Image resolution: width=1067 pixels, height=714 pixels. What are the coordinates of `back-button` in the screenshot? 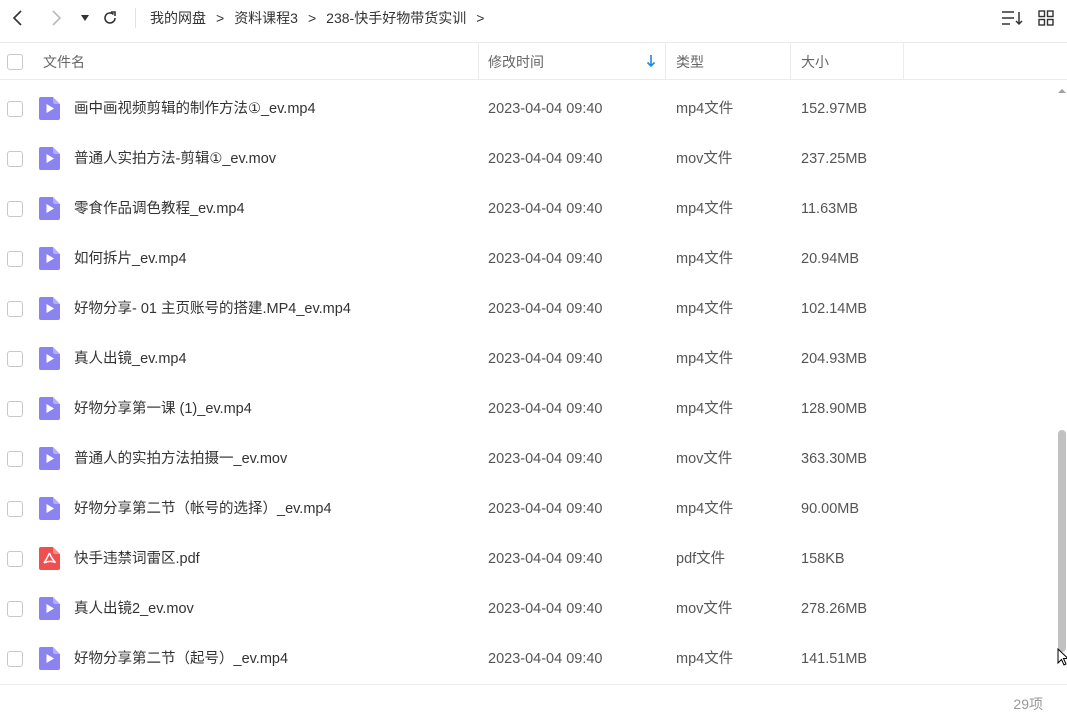 It's located at (18, 18).